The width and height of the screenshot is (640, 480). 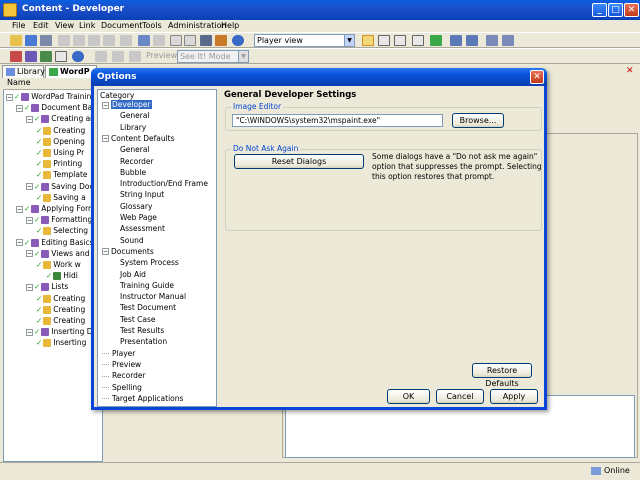 I want to click on window-title-bar: Content - Developer _ □ ✕, so click(x=320, y=10).